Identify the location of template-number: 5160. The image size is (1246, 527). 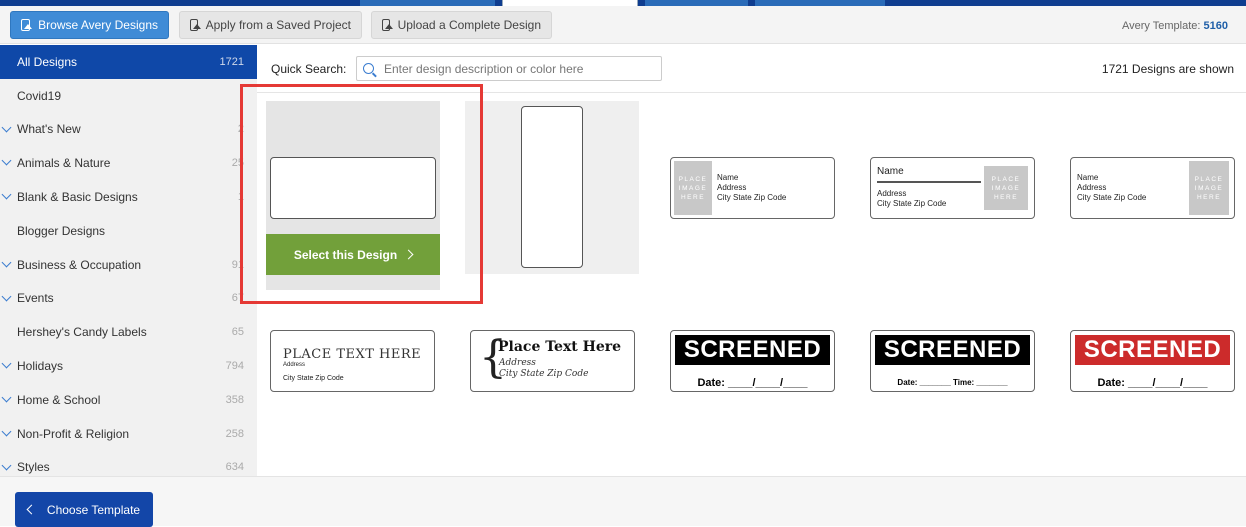
(1215, 26).